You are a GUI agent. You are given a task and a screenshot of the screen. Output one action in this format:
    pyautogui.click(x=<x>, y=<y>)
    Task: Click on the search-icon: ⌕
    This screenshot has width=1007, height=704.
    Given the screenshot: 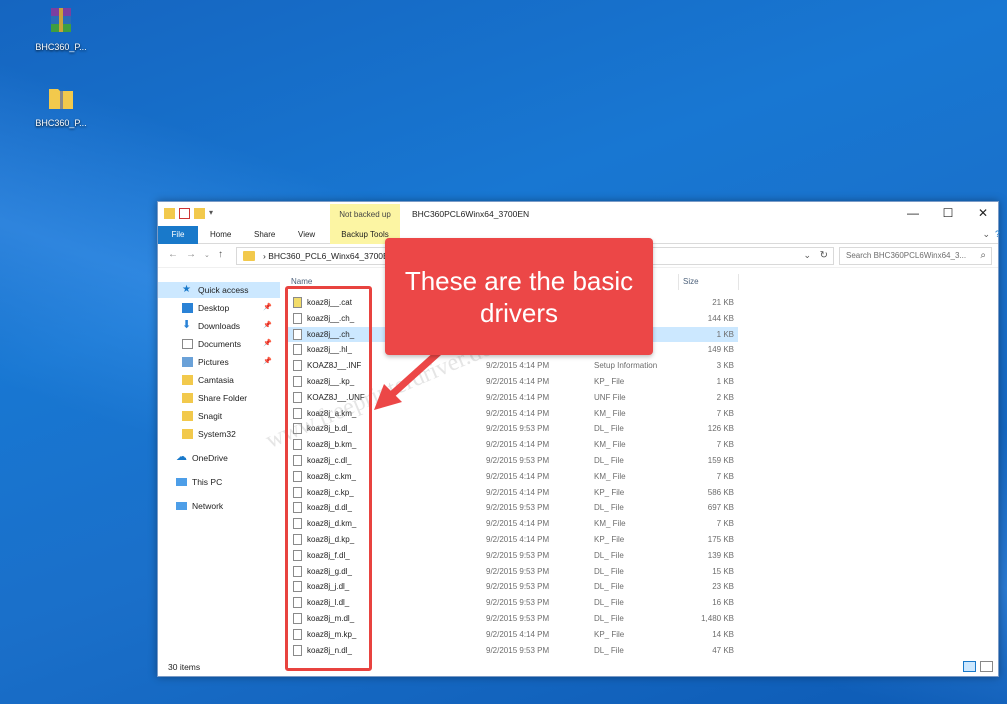 What is the action you would take?
    pyautogui.click(x=983, y=255)
    